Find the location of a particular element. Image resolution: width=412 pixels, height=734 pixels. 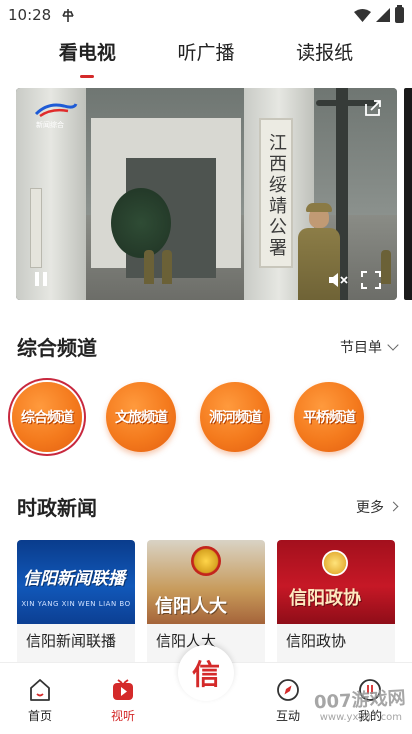

news-section-header: 时政新闻 更多 is located at coordinates (208, 506).